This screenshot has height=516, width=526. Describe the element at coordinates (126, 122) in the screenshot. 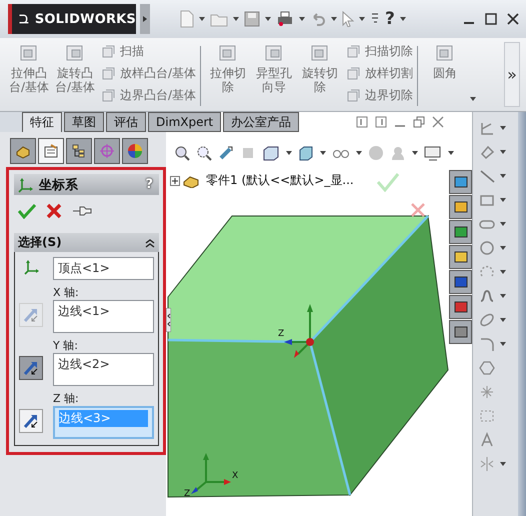

I see `tab: 评估` at that location.